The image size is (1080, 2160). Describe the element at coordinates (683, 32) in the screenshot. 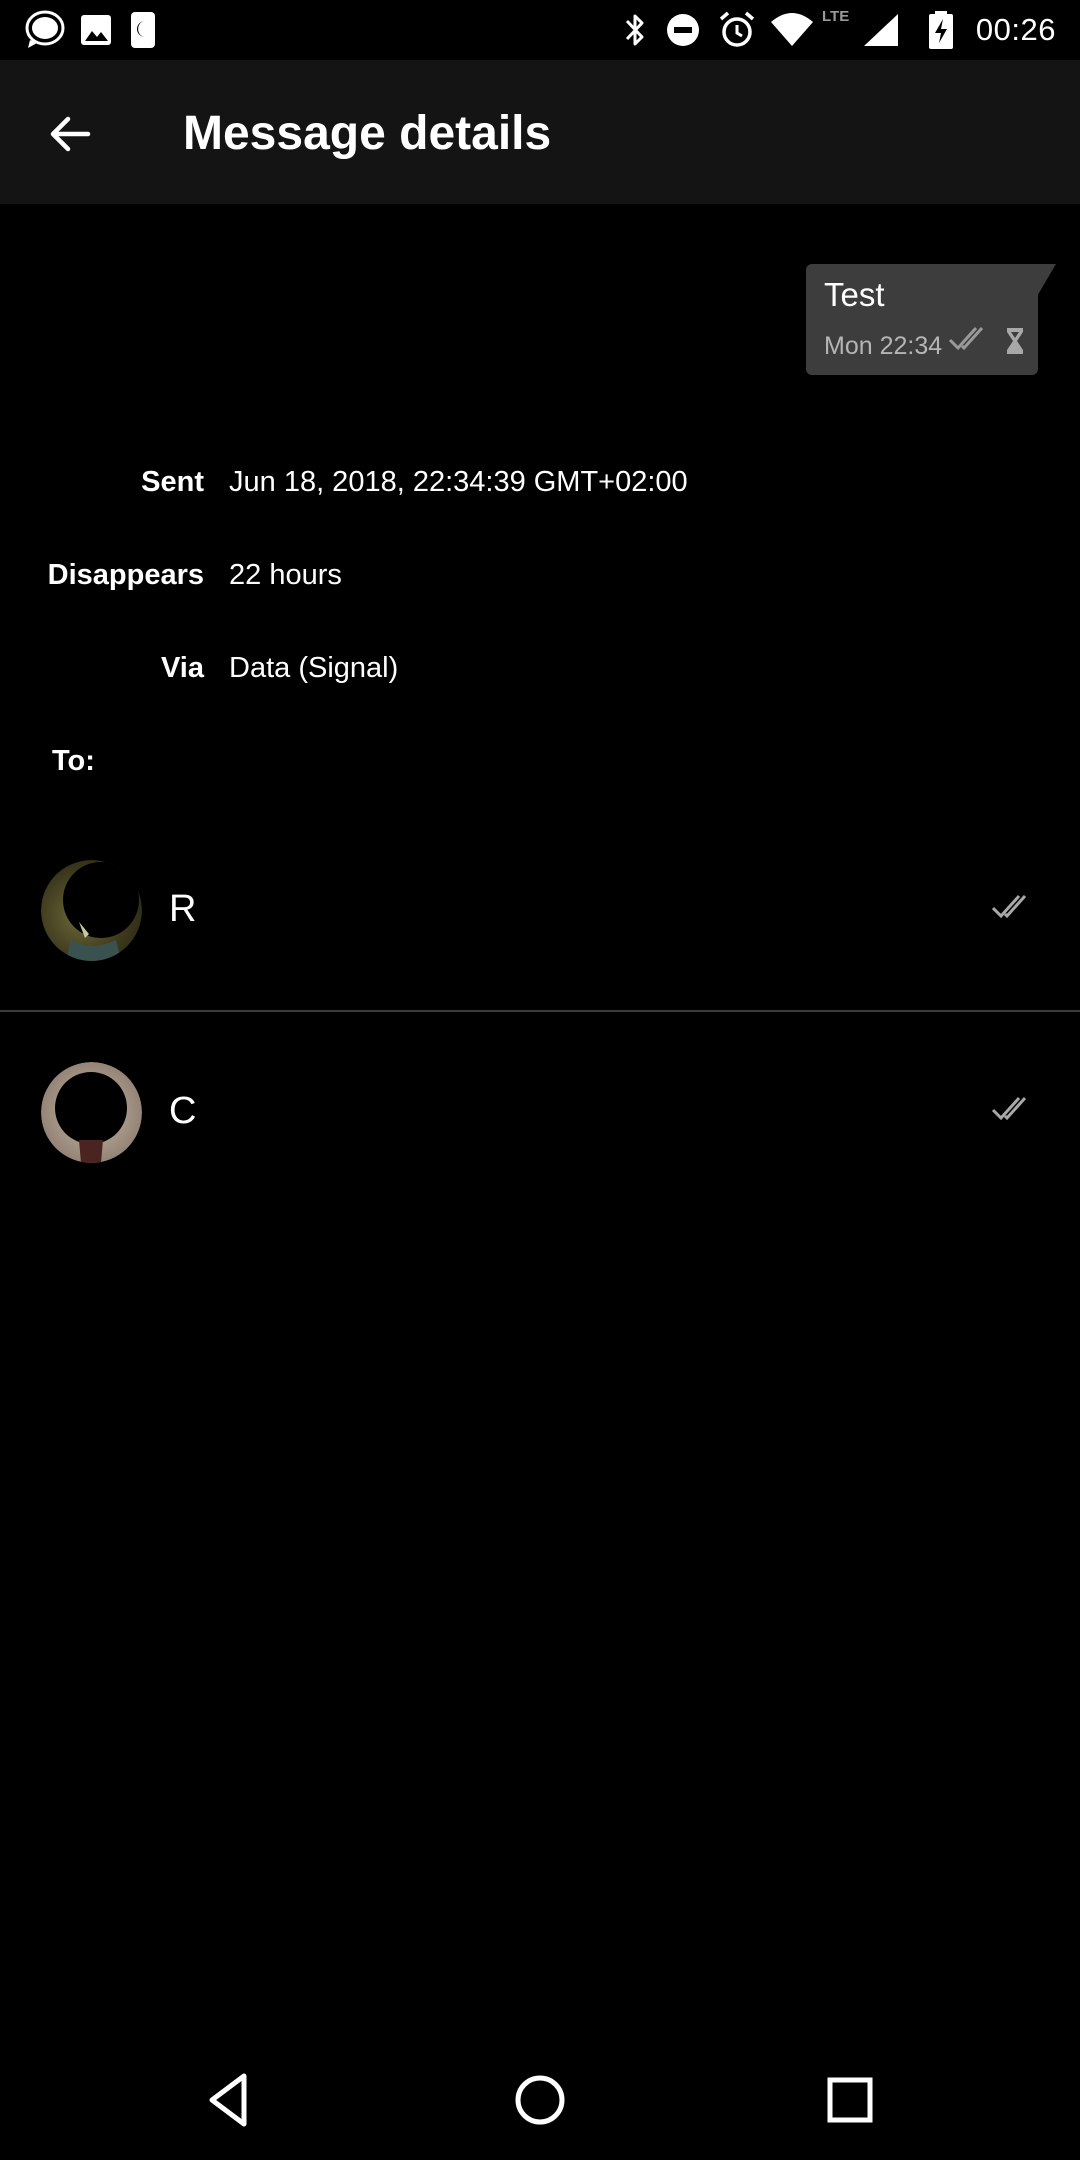

I see `do-not-disturb-icon` at that location.